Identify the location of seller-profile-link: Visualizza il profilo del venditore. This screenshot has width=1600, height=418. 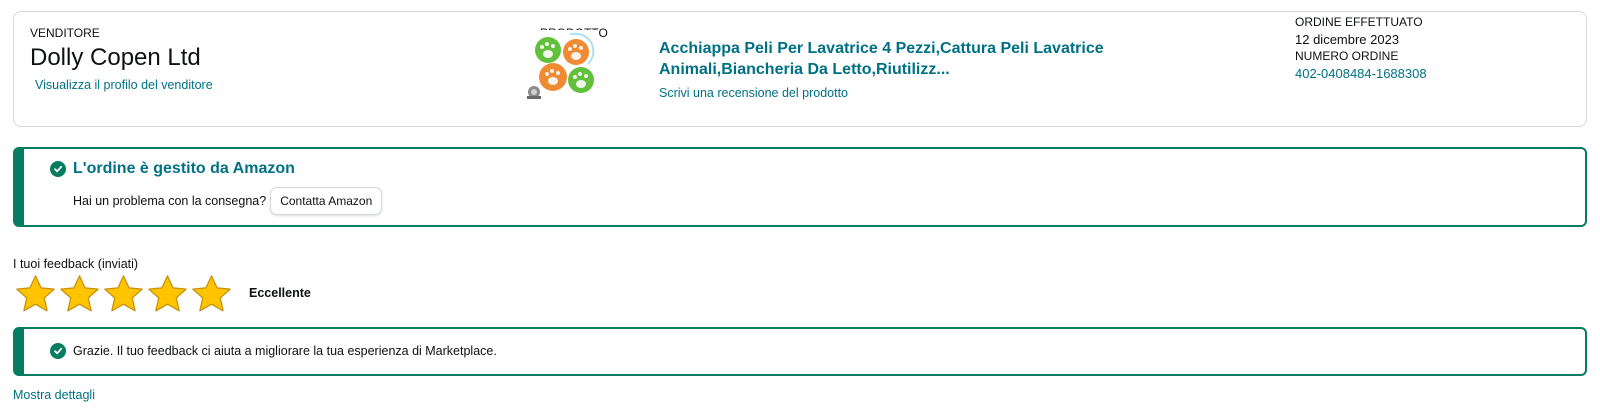
(124, 85).